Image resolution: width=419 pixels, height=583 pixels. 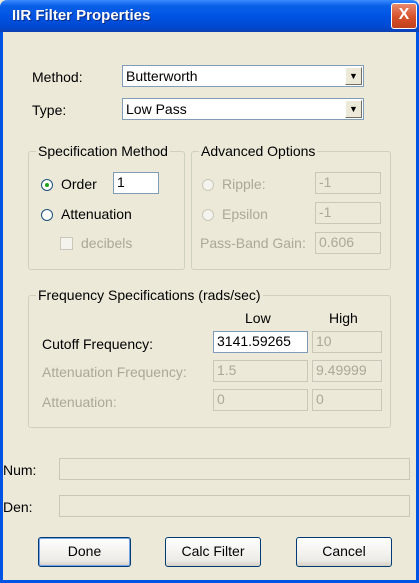 What do you see at coordinates (234, 506) in the screenshot?
I see `den-field` at bounding box center [234, 506].